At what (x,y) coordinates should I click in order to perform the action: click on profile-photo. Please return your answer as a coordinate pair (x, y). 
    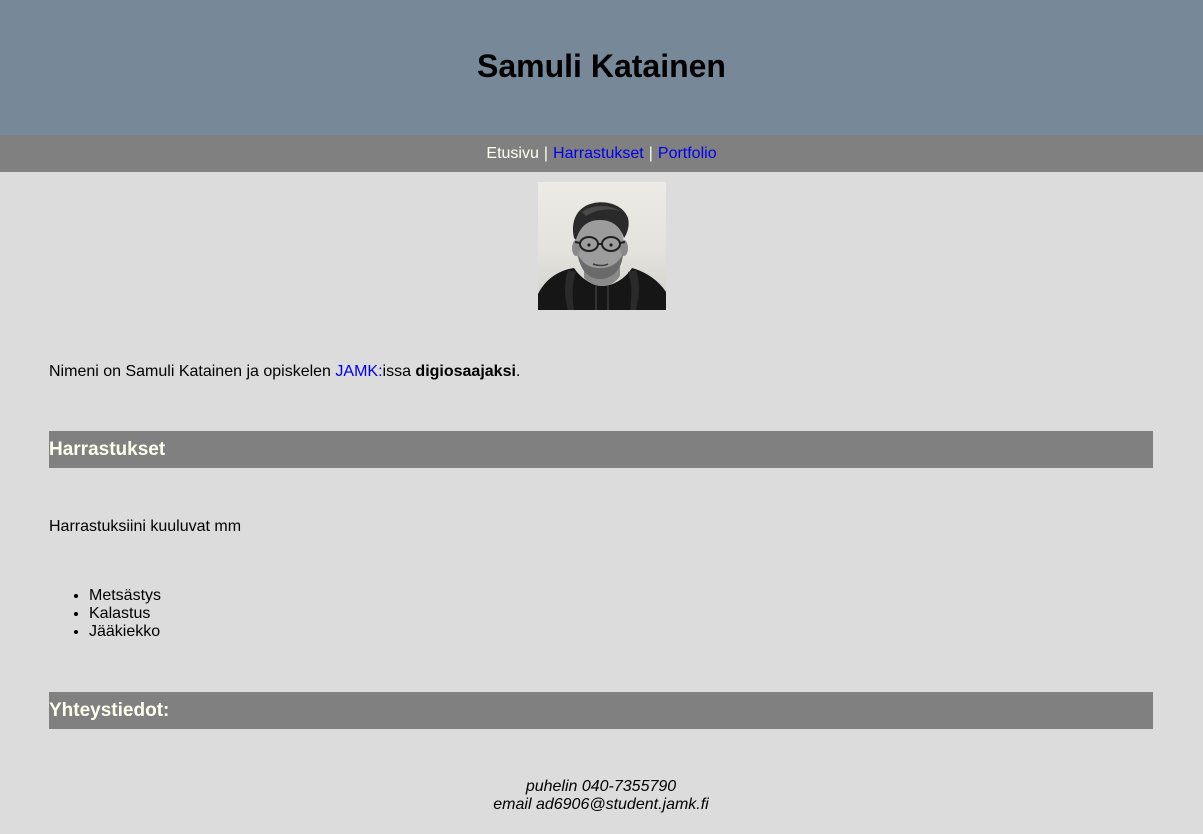
    Looking at the image, I should click on (601, 246).